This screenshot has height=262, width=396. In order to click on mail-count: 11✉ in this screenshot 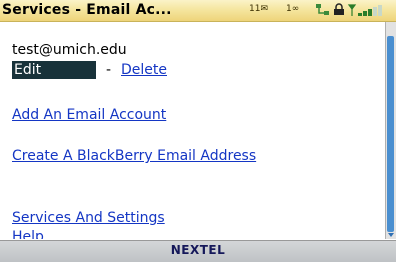, I will do `click(258, 9)`.